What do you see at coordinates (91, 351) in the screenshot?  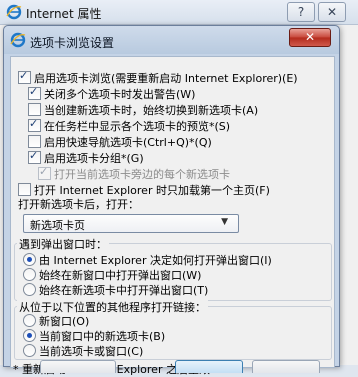 I see `links-current-tab-label: 当前选项卡或窗口(C)` at bounding box center [91, 351].